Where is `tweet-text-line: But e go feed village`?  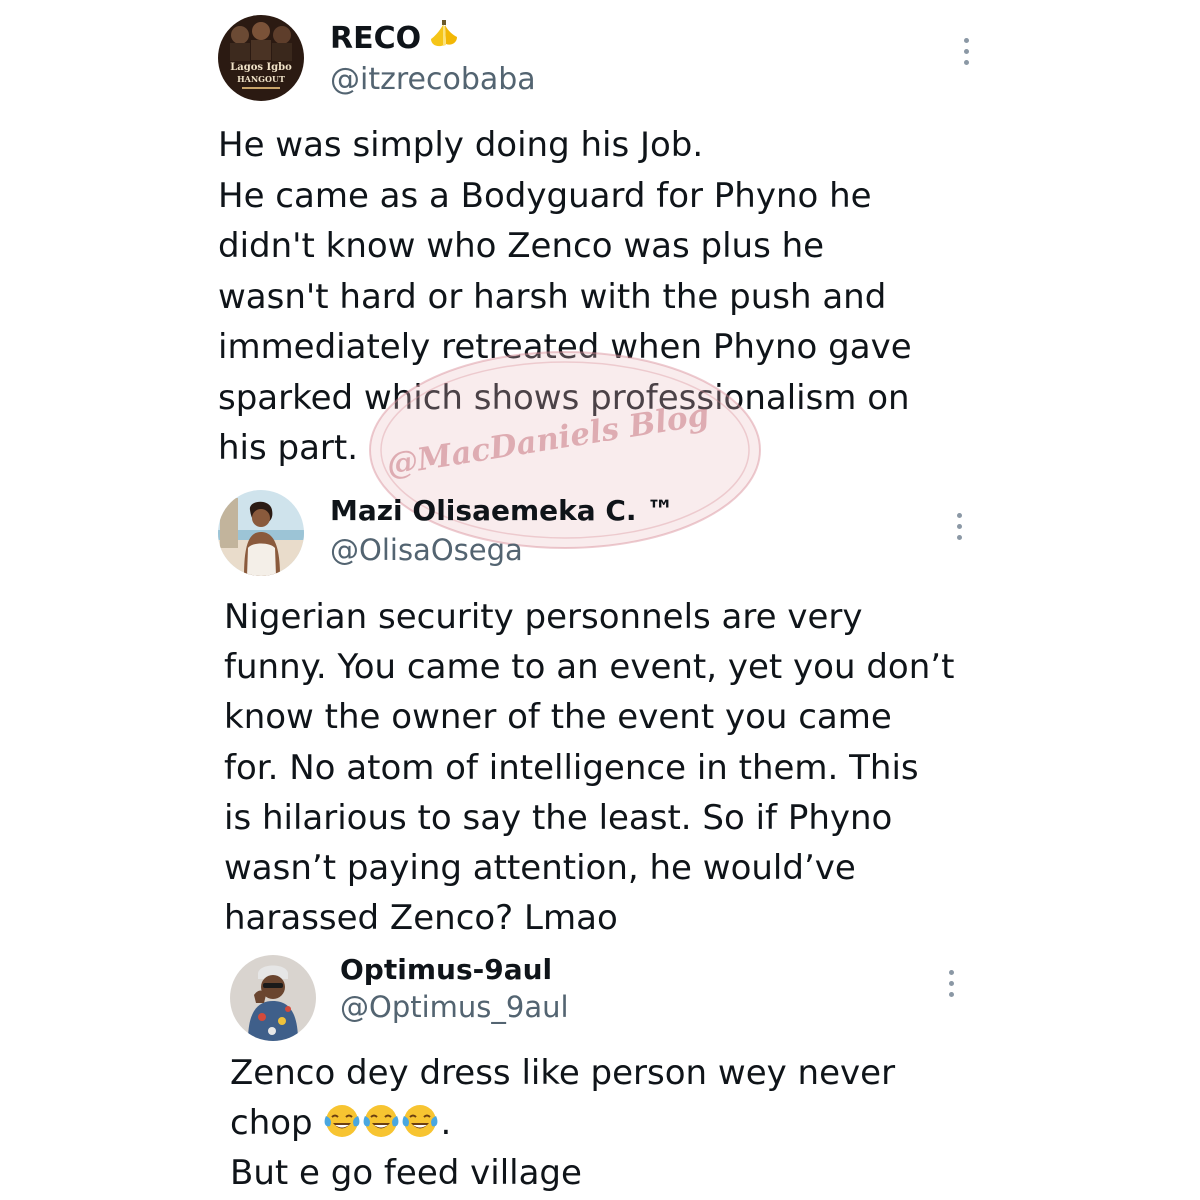 tweet-text-line: But e go feed village is located at coordinates (406, 1173).